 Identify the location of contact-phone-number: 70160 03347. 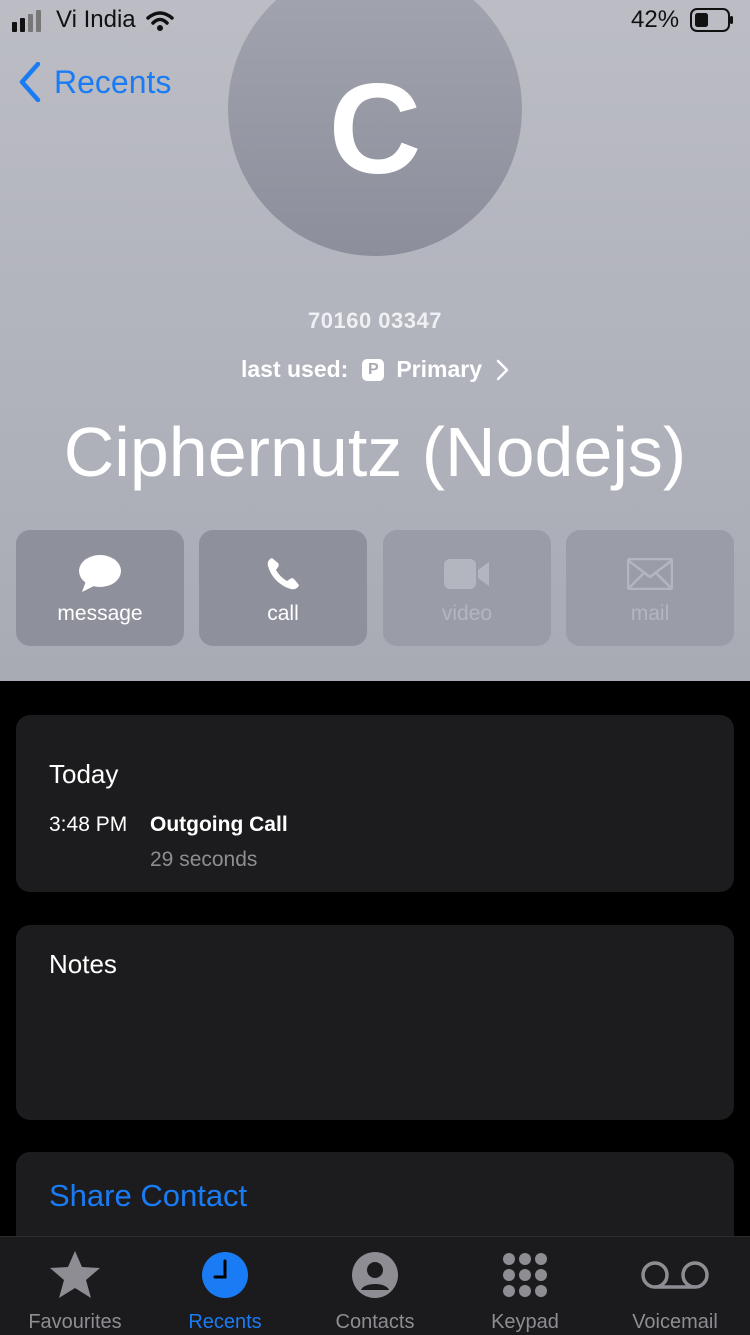
(375, 320).